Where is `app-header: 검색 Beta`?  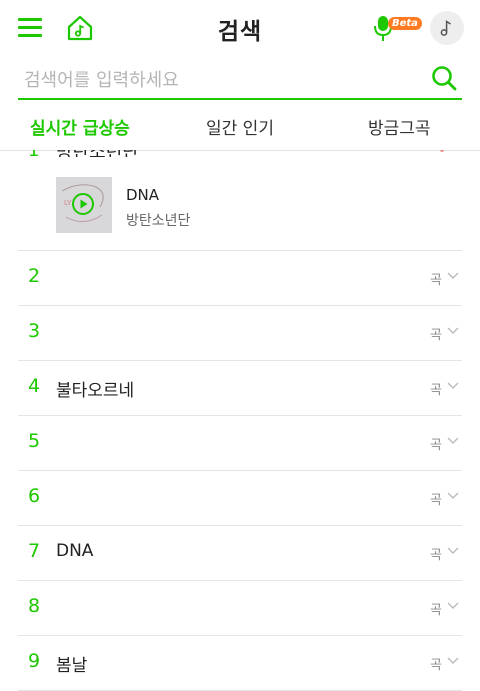 app-header: 검색 Beta is located at coordinates (240, 28).